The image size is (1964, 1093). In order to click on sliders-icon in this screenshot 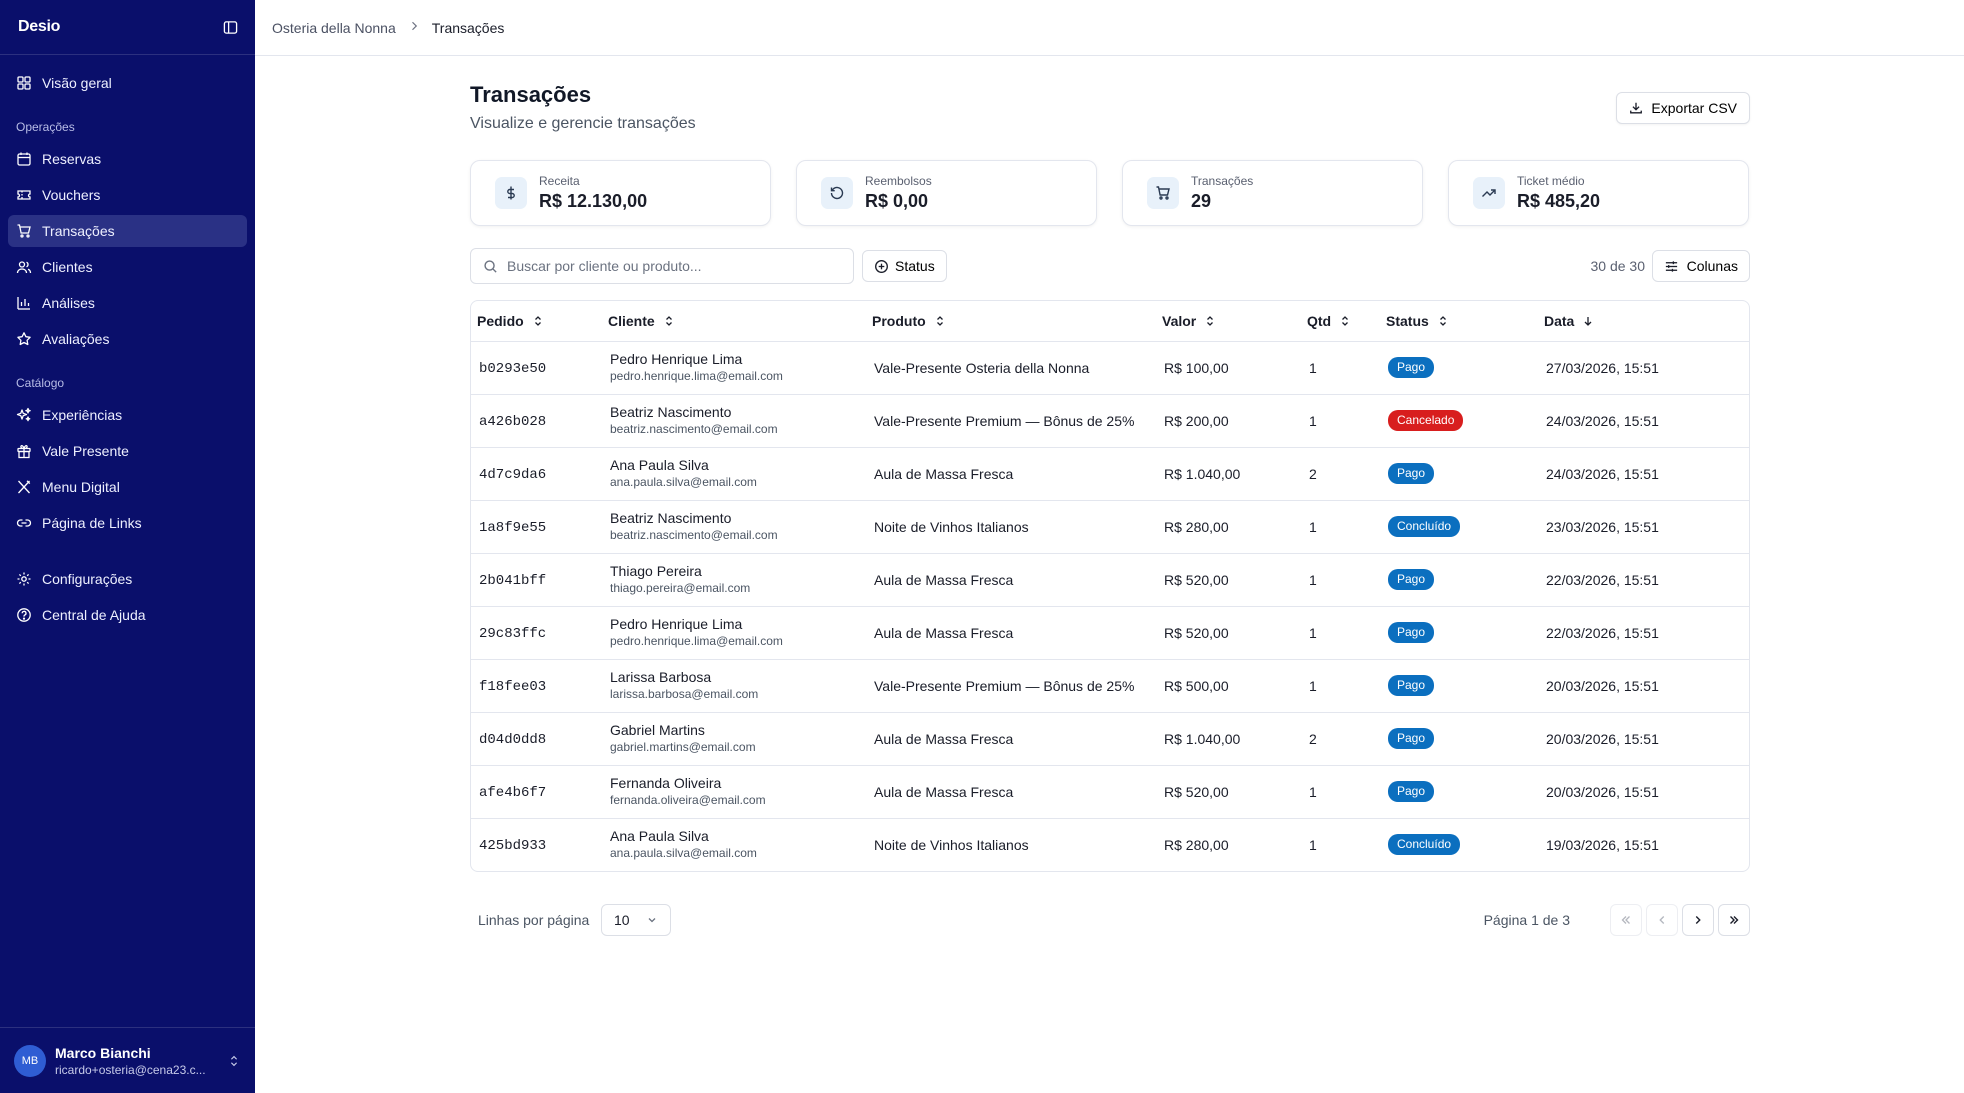, I will do `click(1671, 266)`.